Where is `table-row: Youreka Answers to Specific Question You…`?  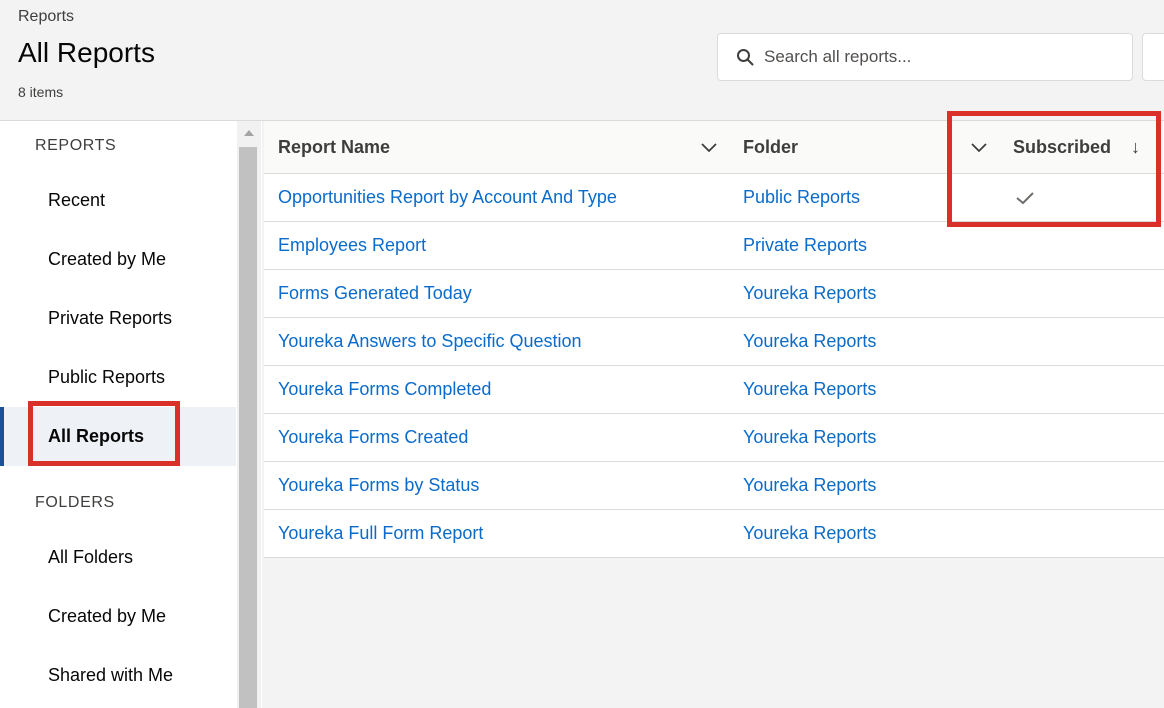
table-row: Youreka Answers to Specific Question You… is located at coordinates (714, 342).